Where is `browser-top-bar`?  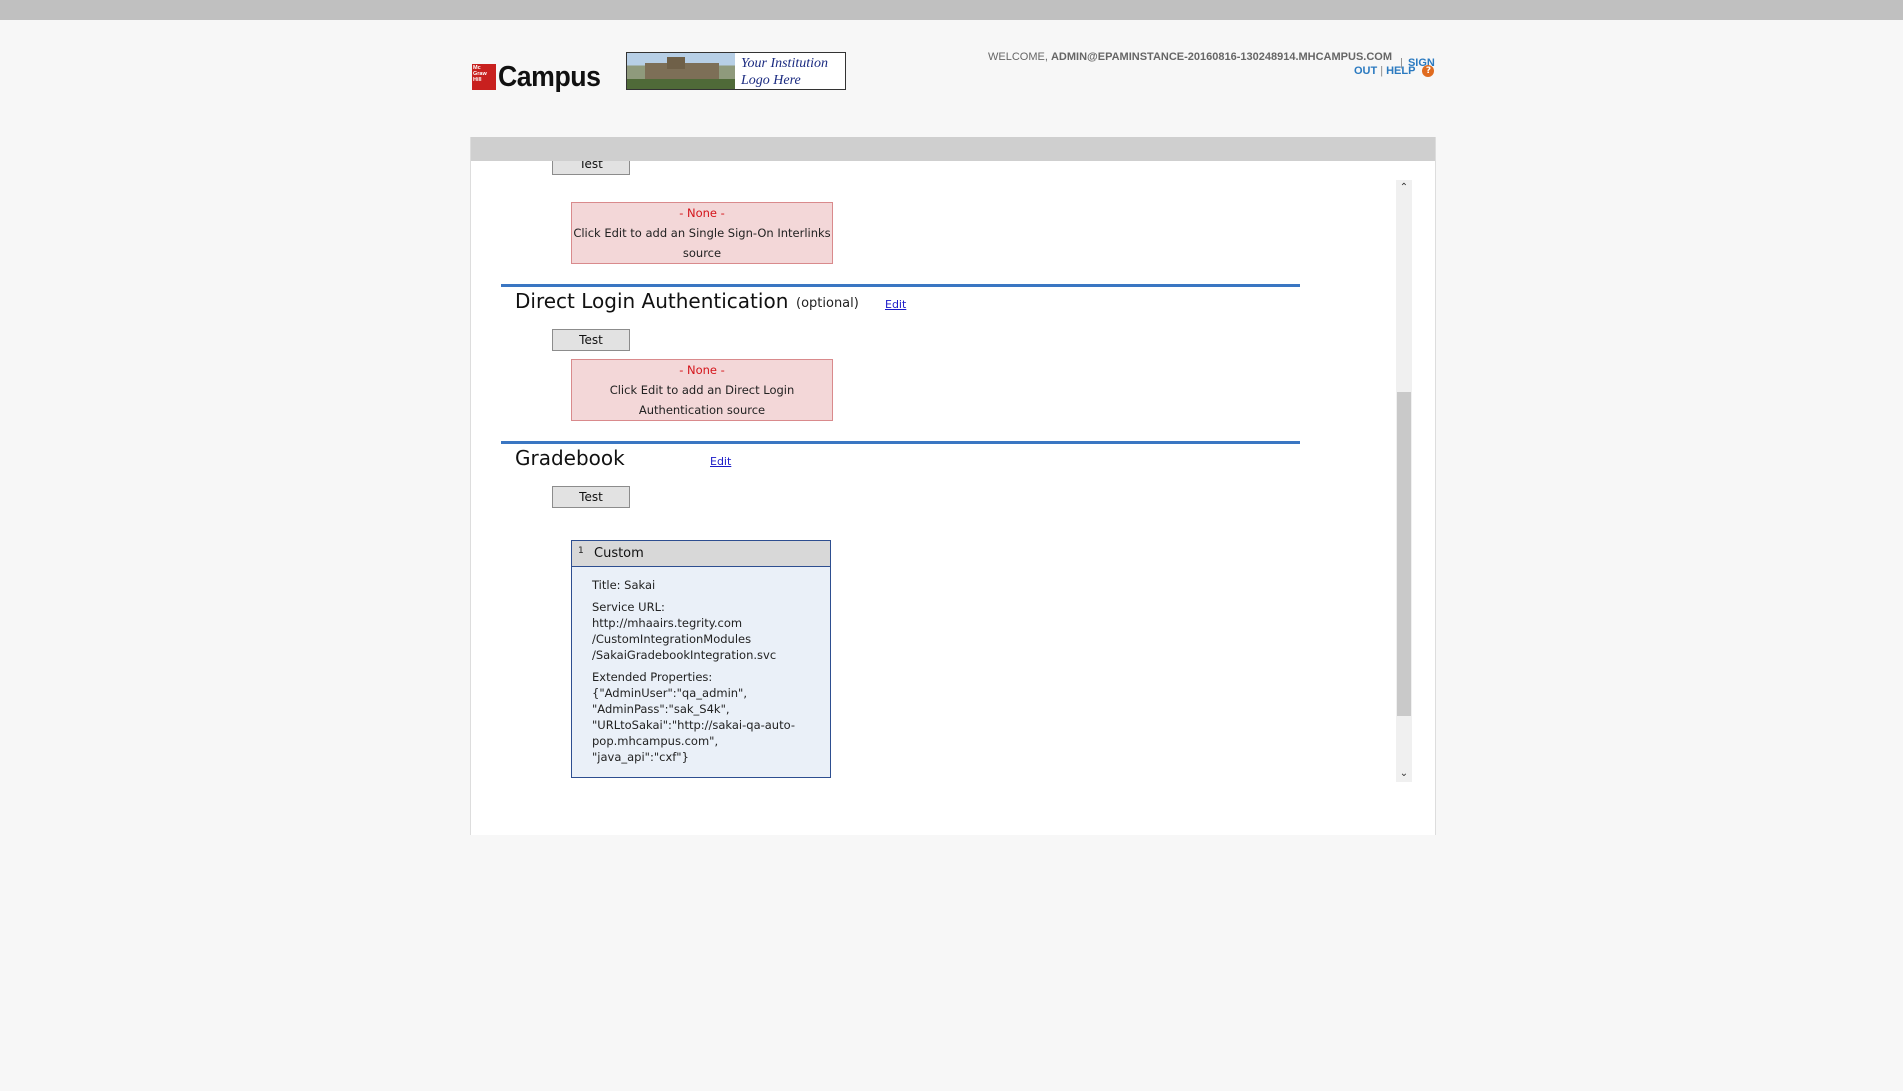
browser-top-bar is located at coordinates (951, 10).